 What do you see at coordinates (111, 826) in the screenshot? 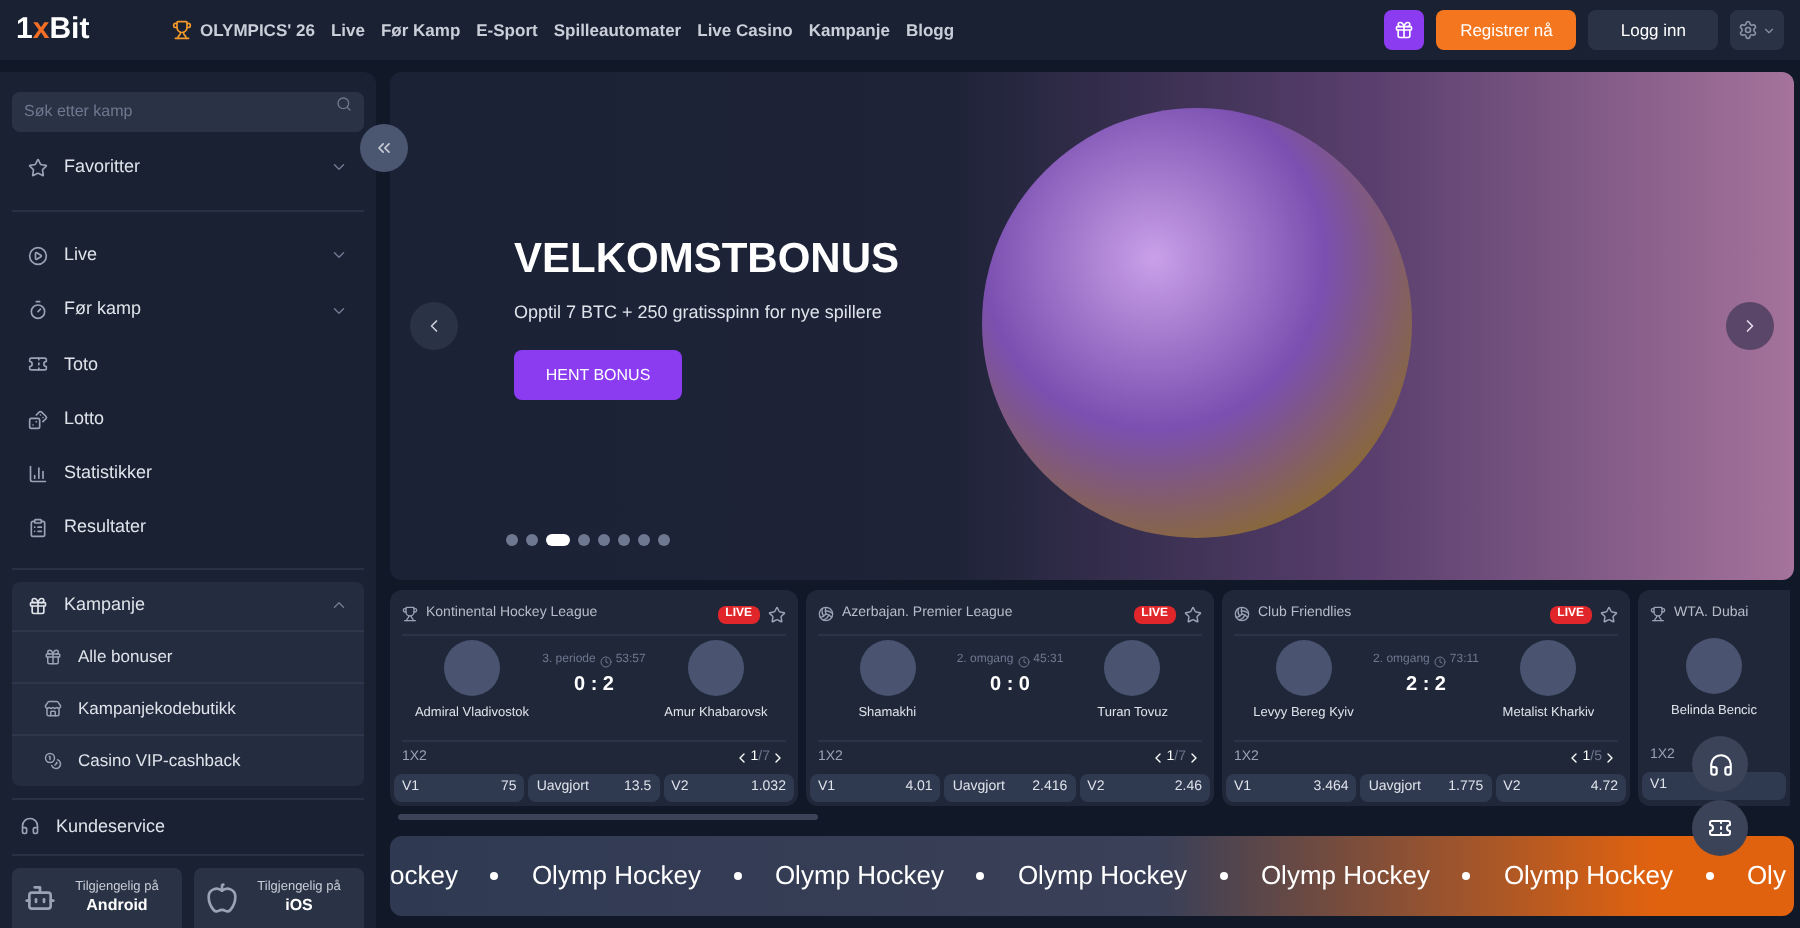
I see `sidebar-item-label: Kundeservice` at bounding box center [111, 826].